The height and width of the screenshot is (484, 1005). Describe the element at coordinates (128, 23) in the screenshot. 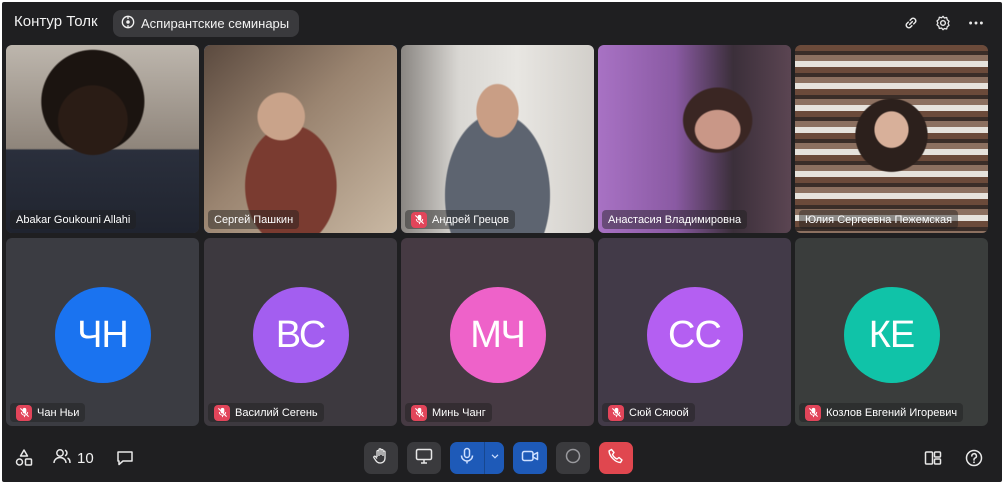

I see `meeting-icon` at that location.